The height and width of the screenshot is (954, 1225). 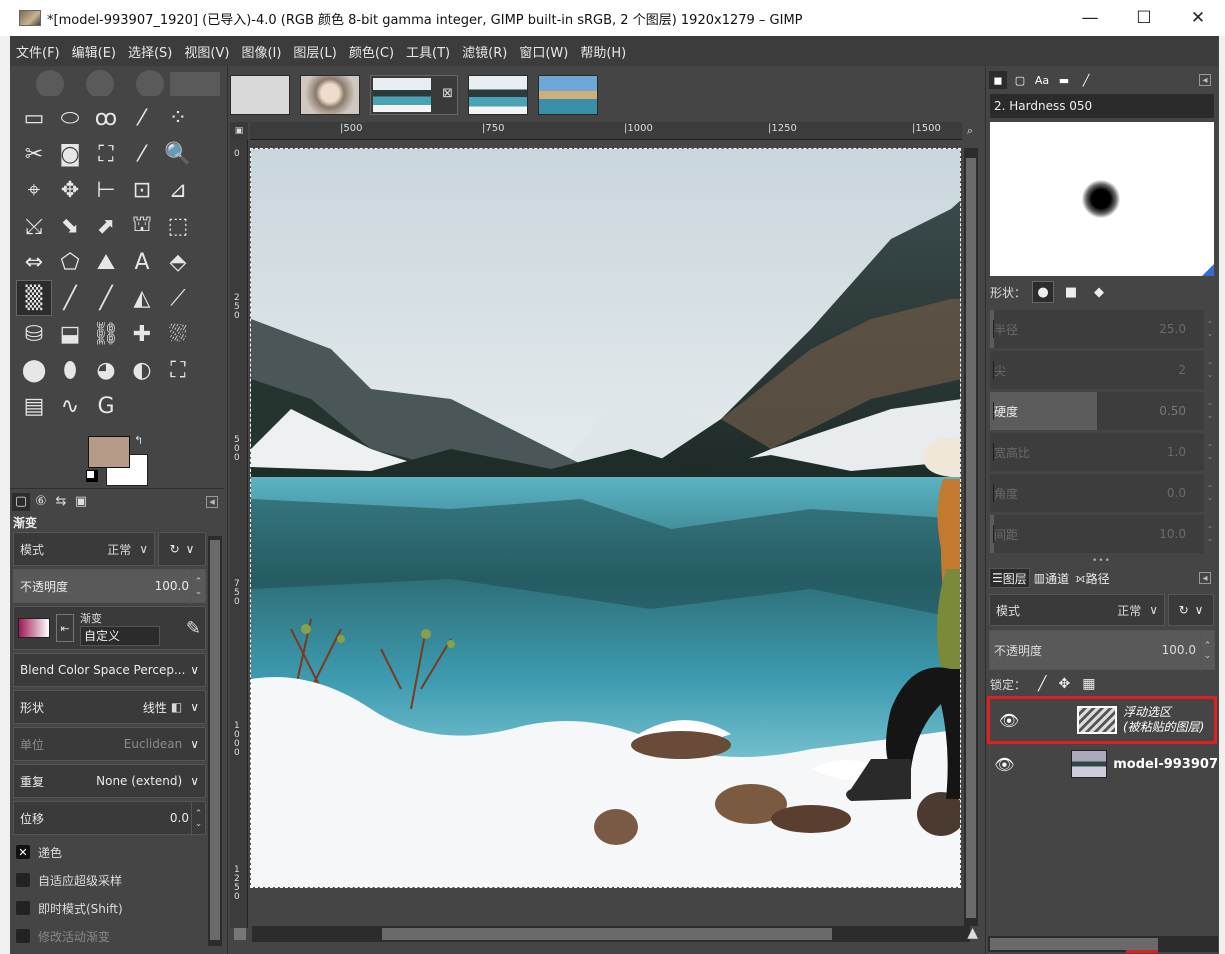 What do you see at coordinates (178, 190) in the screenshot?
I see `unified-transform-tool-icon: ⊿` at bounding box center [178, 190].